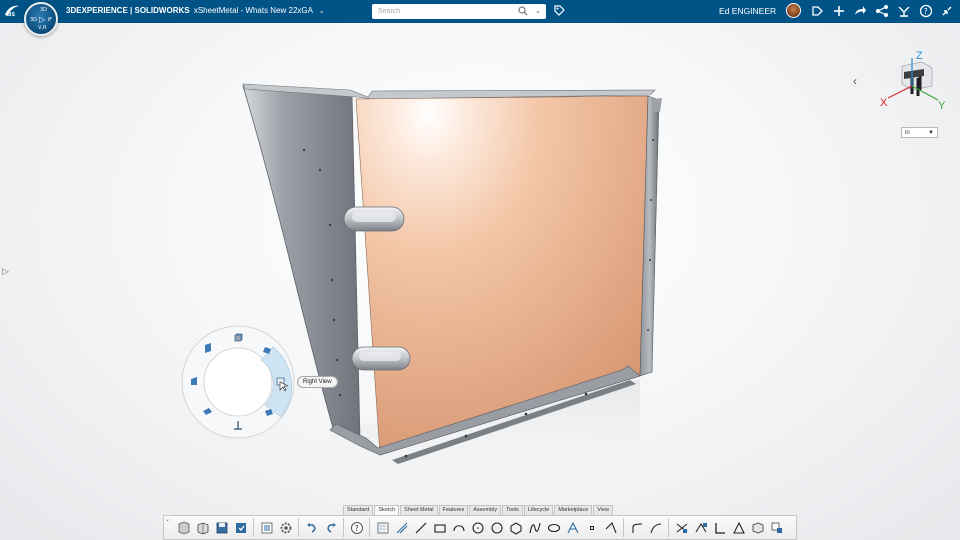 The height and width of the screenshot is (540, 960). What do you see at coordinates (515, 527) in the screenshot?
I see `polygon-icon` at bounding box center [515, 527].